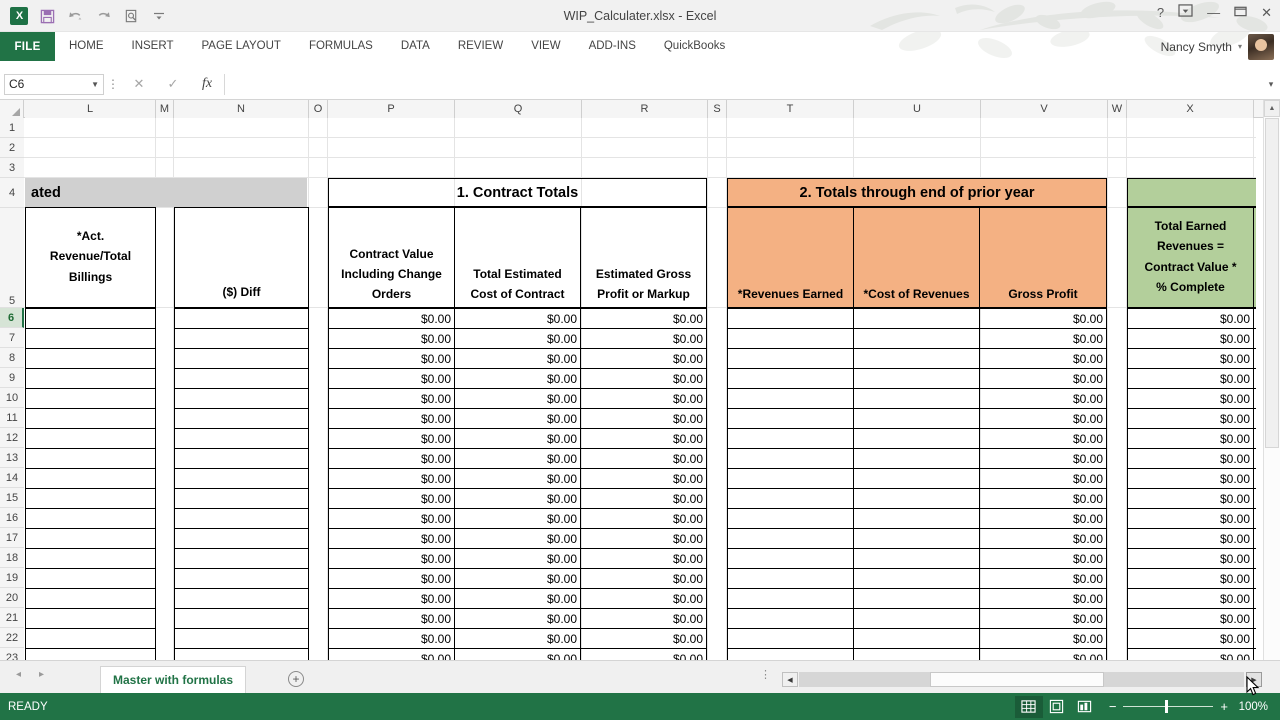  Describe the element at coordinates (1185, 13) in the screenshot. I see `ribbon-display-options-button` at that location.